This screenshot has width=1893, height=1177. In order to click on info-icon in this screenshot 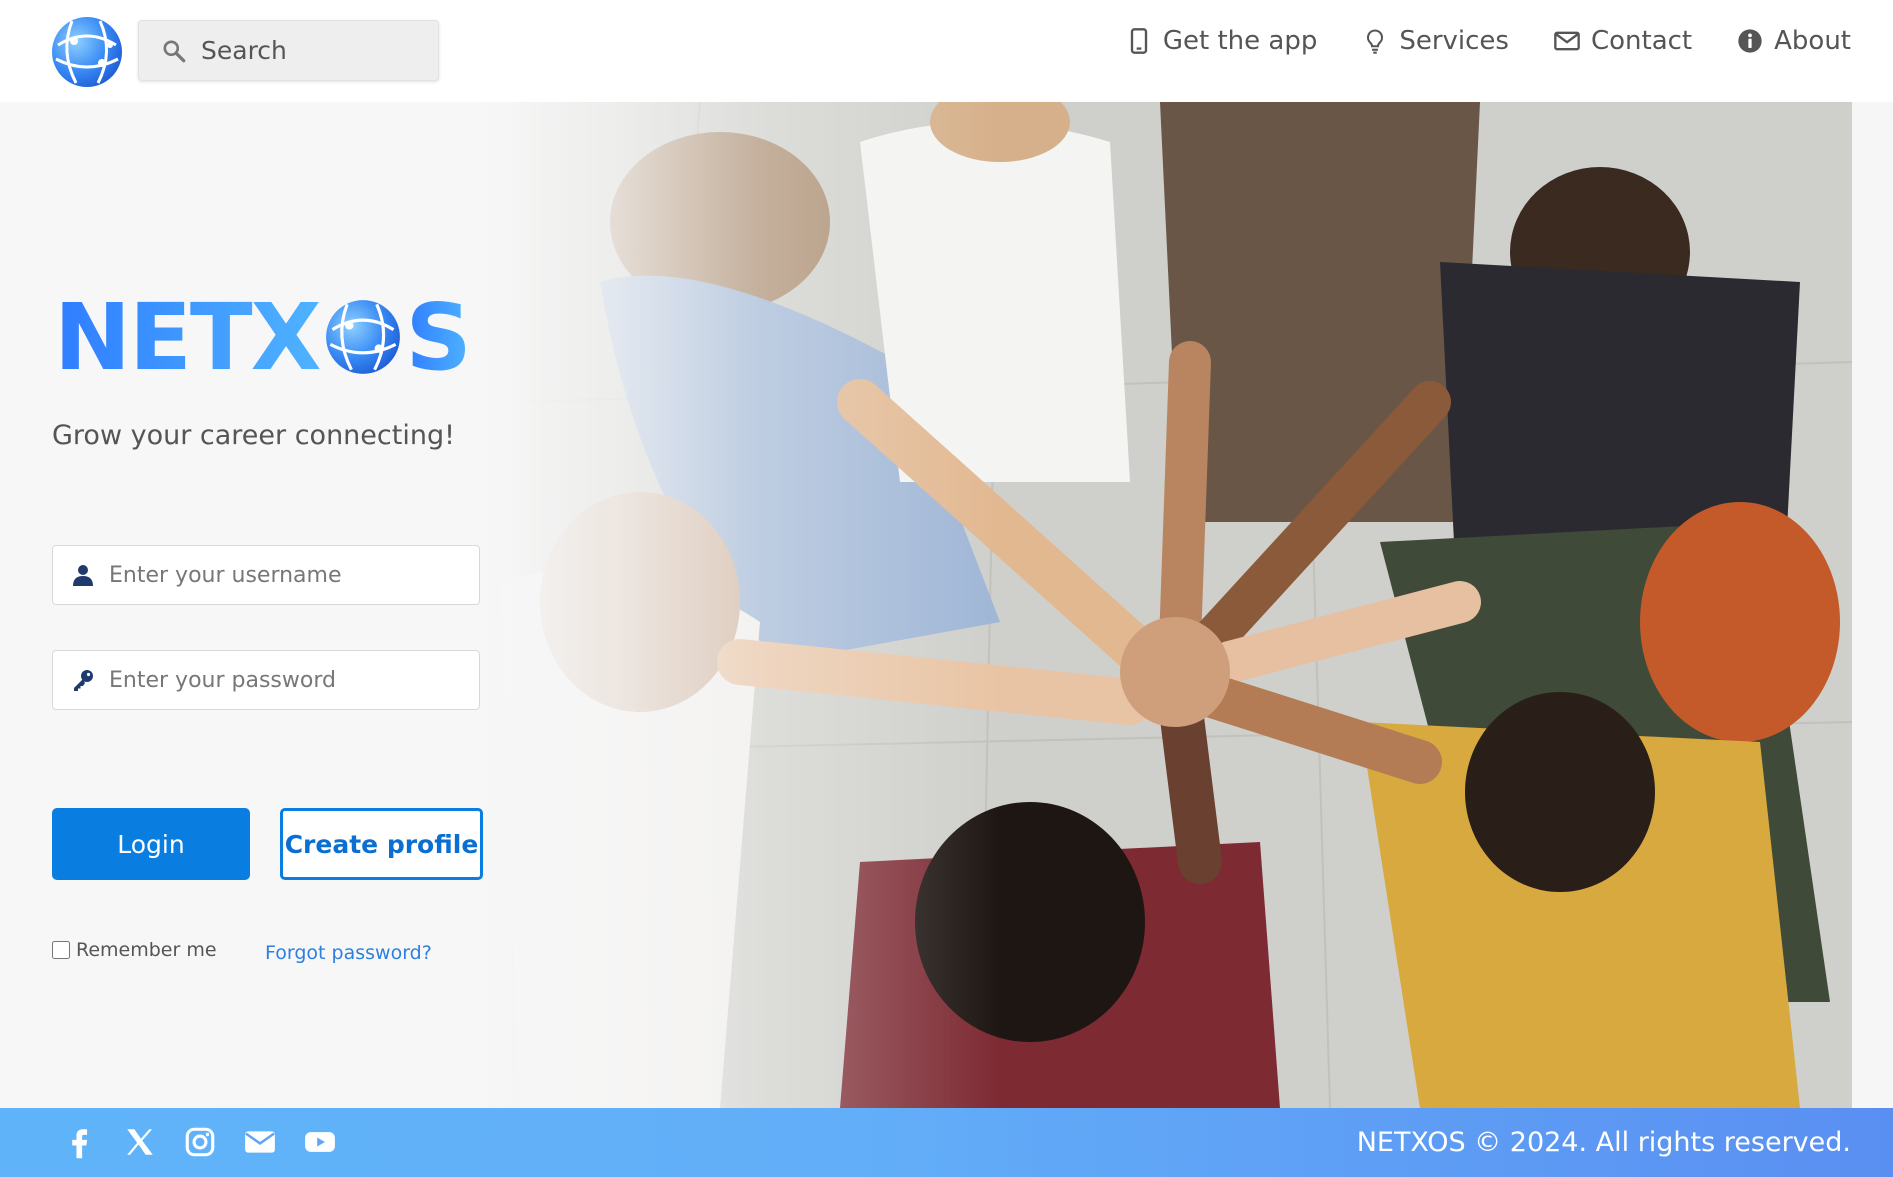, I will do `click(1750, 41)`.